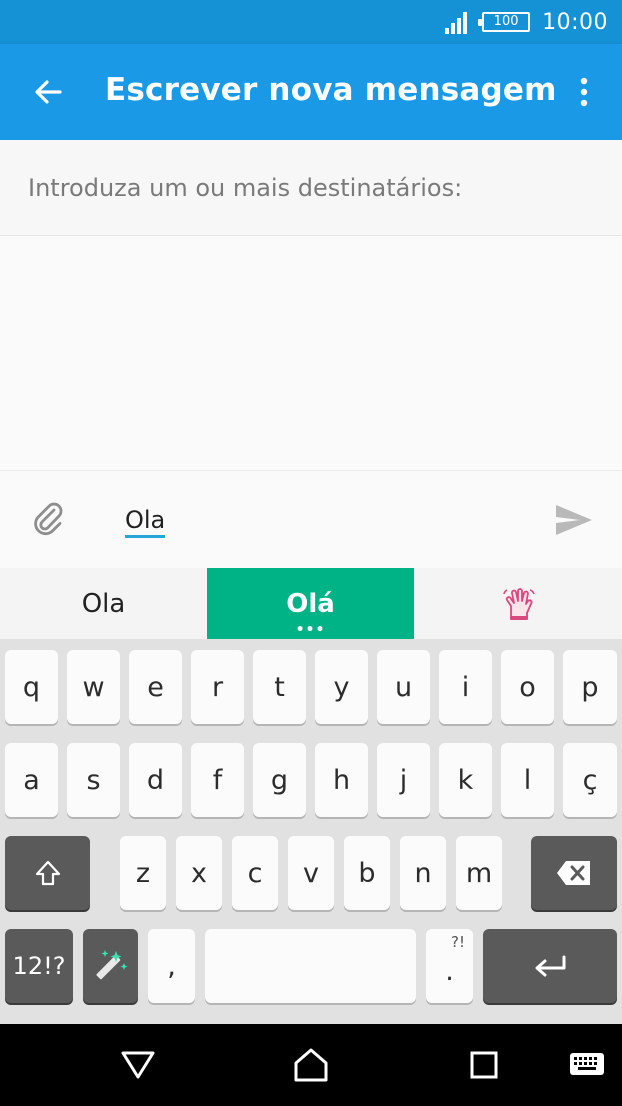 The width and height of the screenshot is (622, 1106). I want to click on recipients-field: Introduza um ou mais destinatários:, so click(311, 188).